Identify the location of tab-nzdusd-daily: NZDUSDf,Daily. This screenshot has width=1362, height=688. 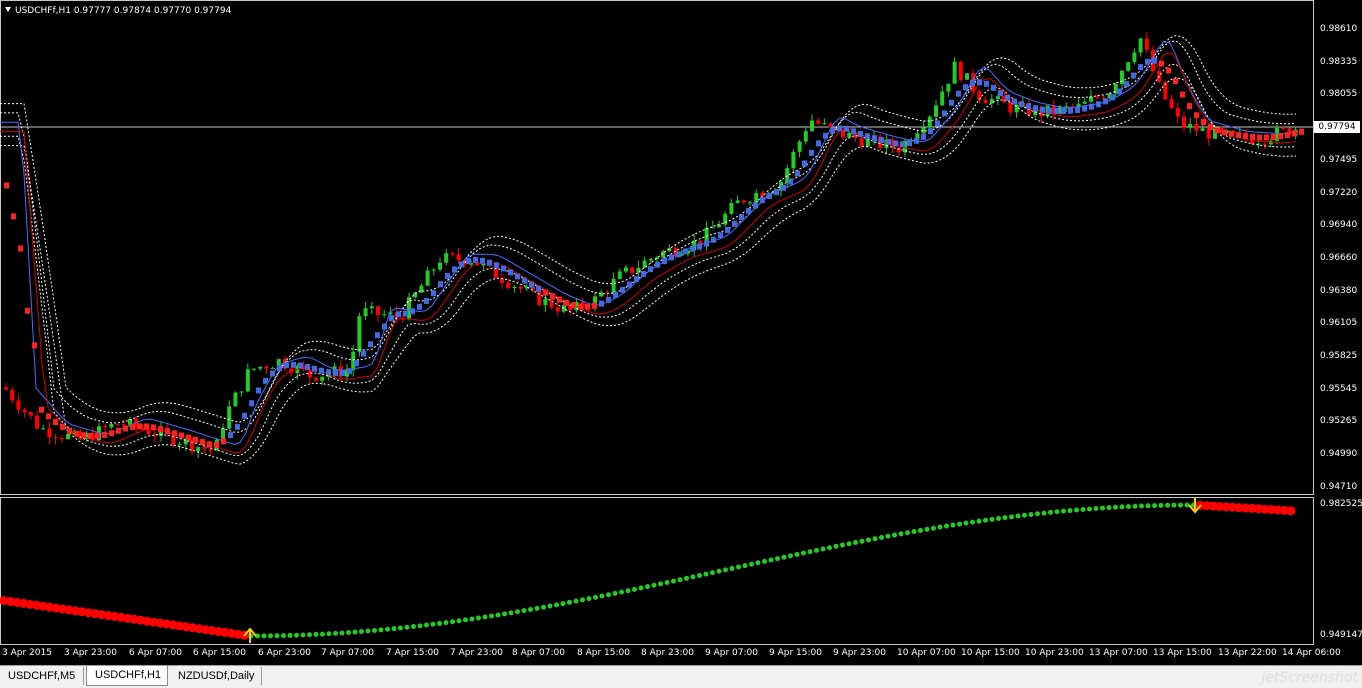
(216, 676).